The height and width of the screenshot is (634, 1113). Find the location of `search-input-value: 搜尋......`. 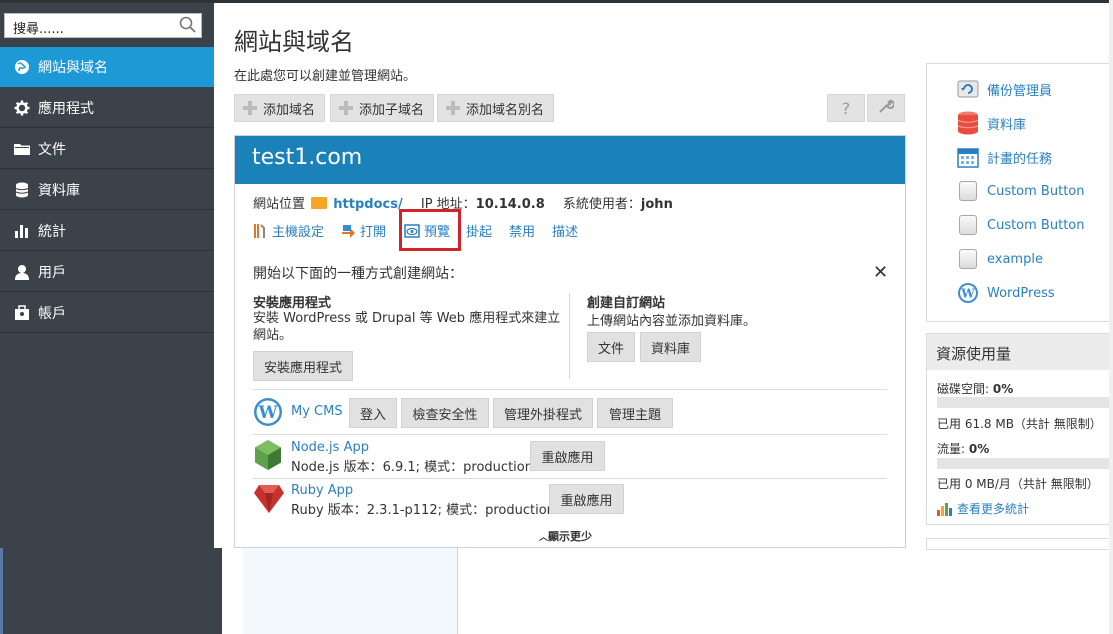

search-input-value: 搜尋...... is located at coordinates (38, 29).